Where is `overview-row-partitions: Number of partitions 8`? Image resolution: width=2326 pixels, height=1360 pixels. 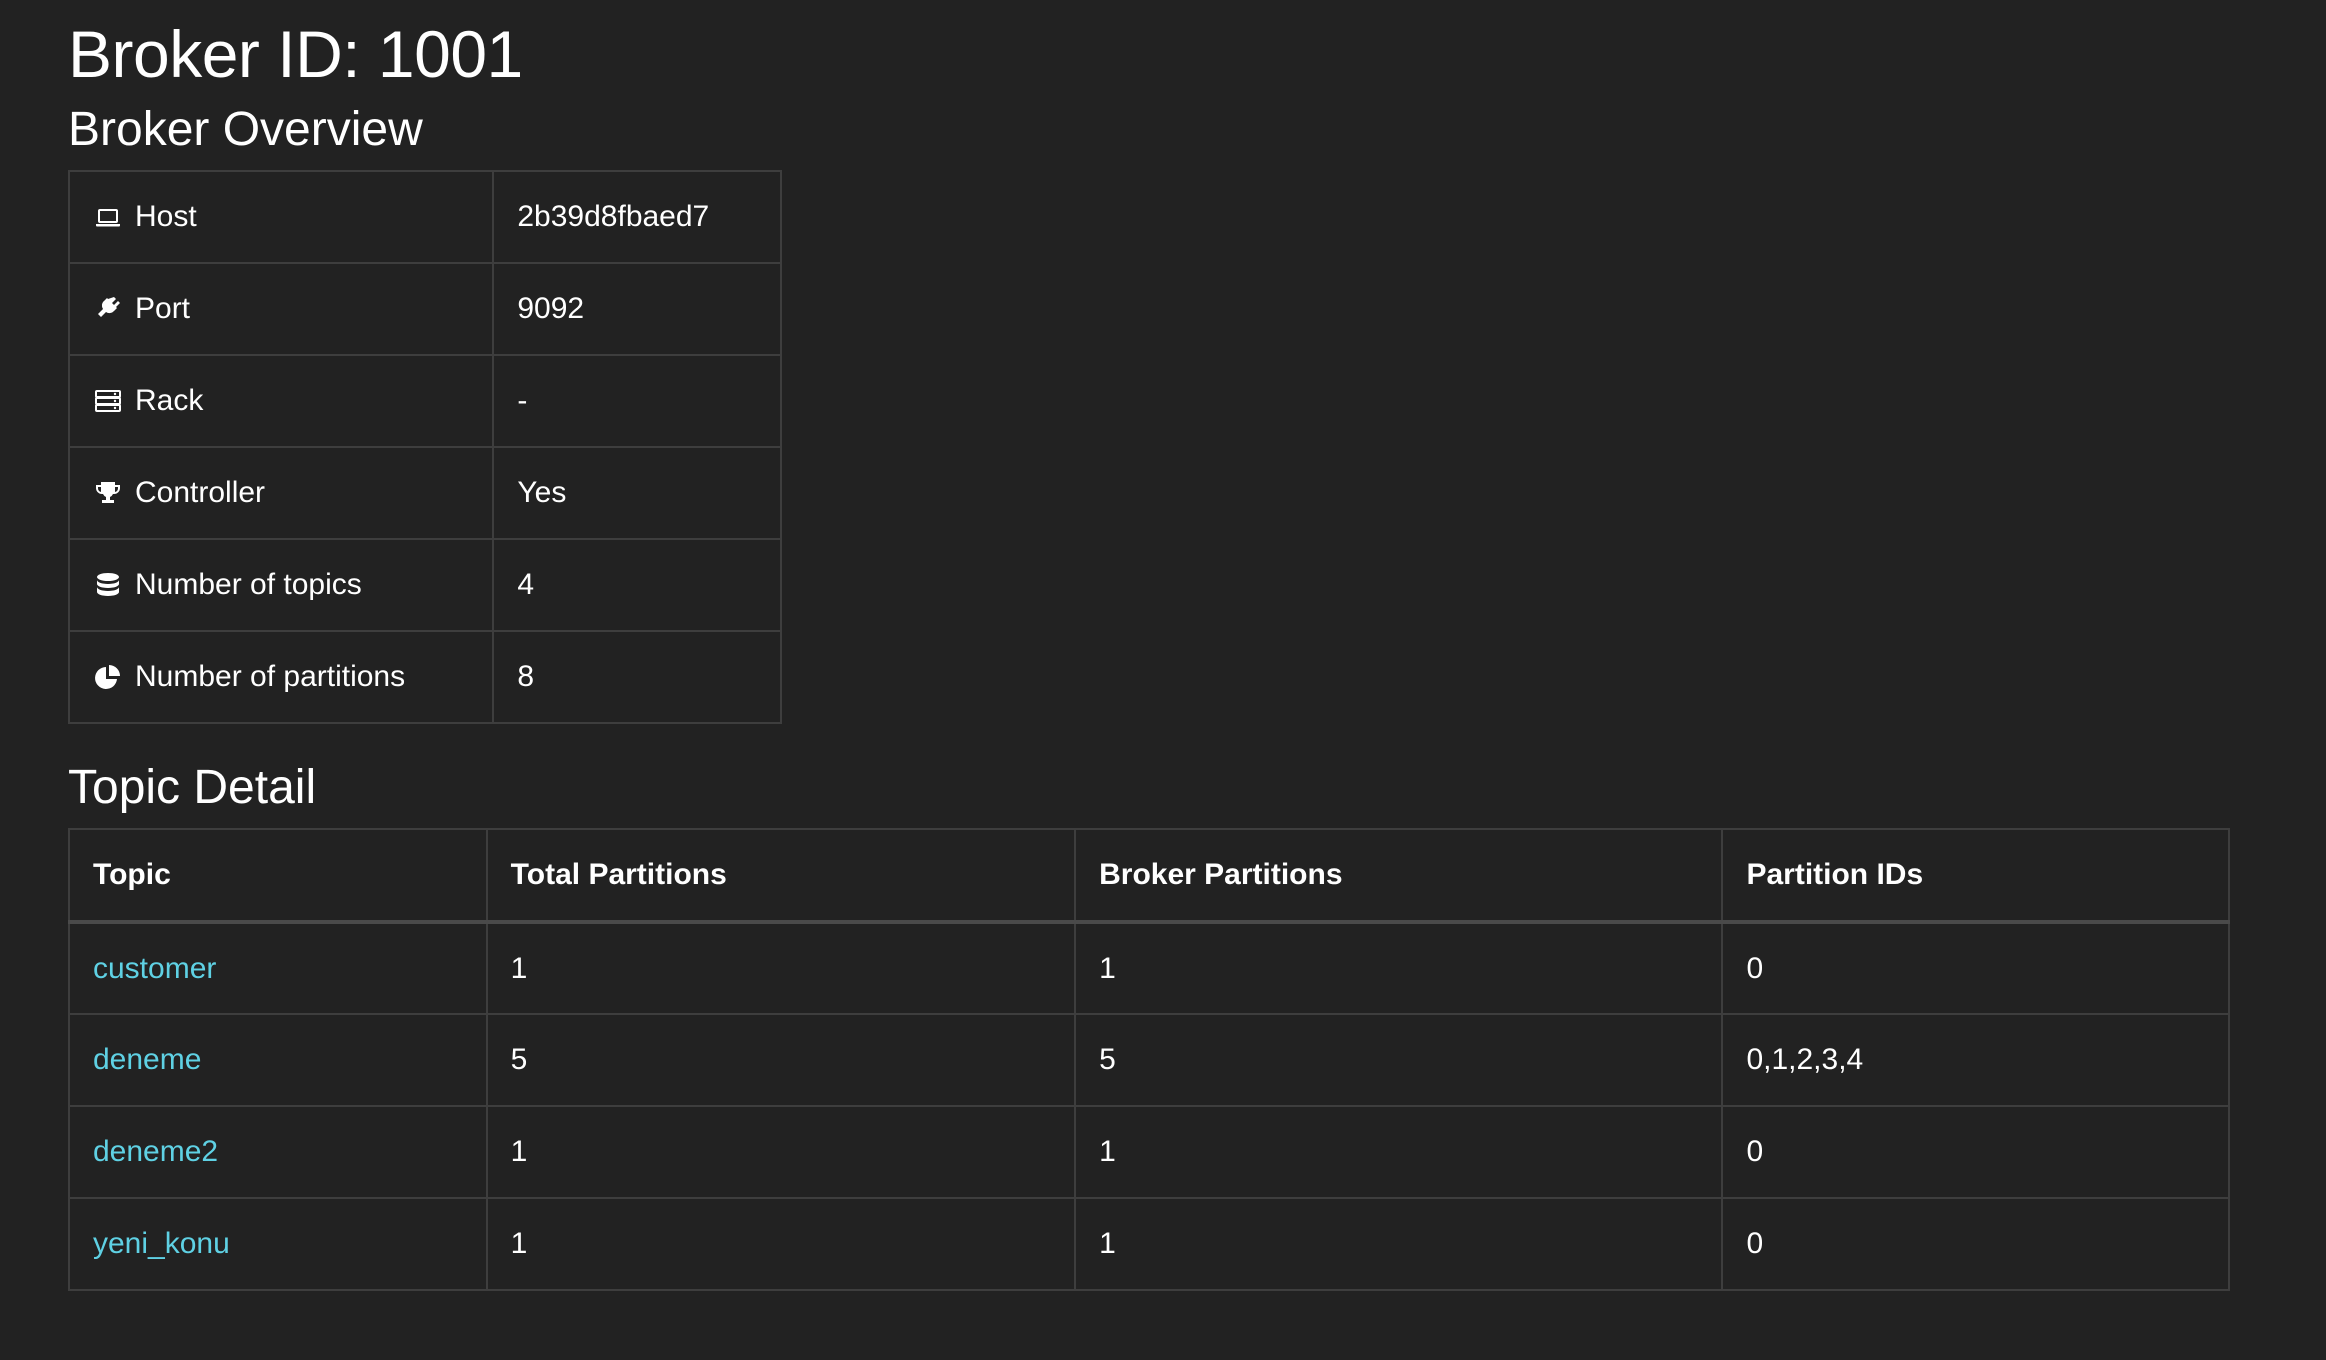
overview-row-partitions: Number of partitions 8 is located at coordinates (424, 677).